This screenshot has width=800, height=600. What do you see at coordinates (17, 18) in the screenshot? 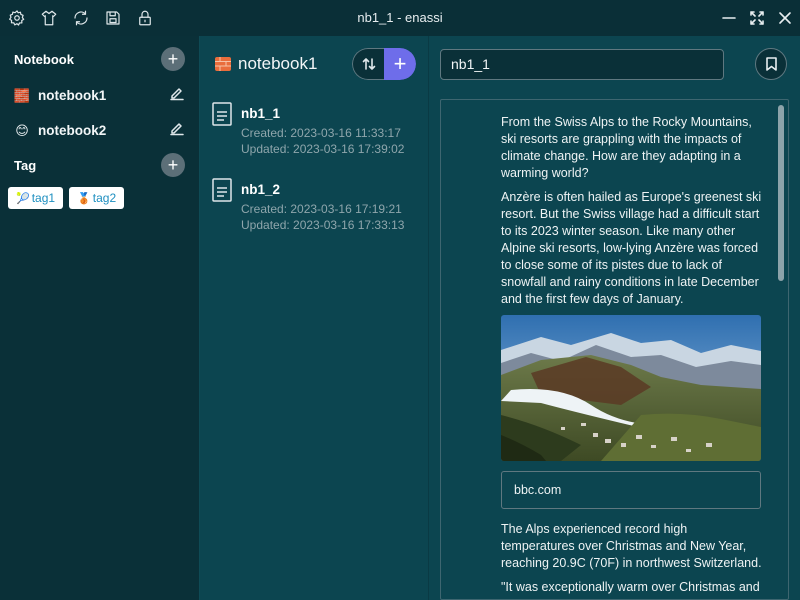
I see `gear-icon` at bounding box center [17, 18].